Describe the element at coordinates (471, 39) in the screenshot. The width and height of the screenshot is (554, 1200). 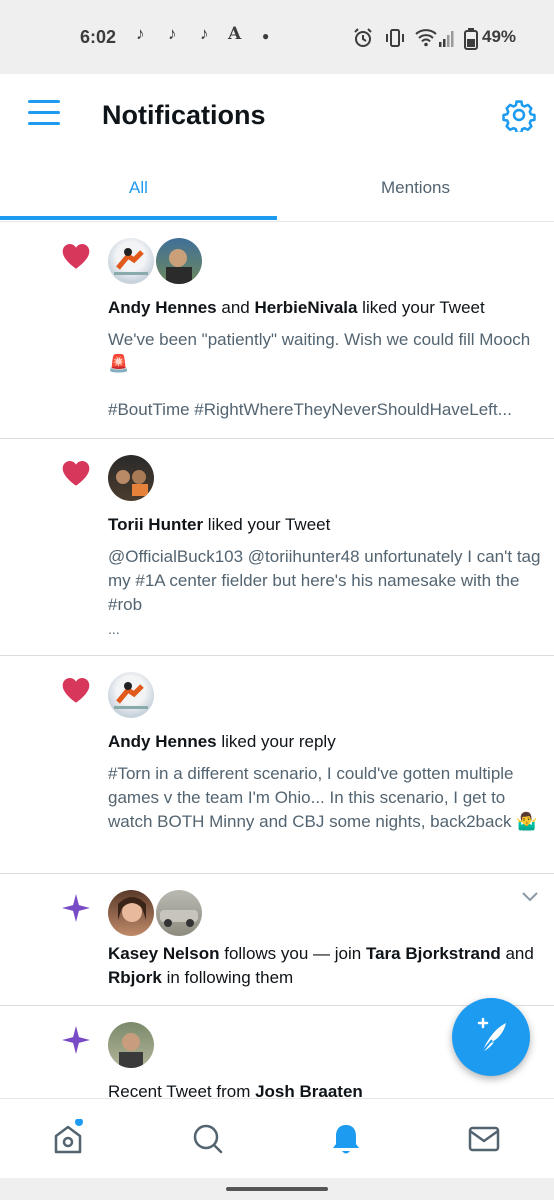
I see `battery-icon` at that location.